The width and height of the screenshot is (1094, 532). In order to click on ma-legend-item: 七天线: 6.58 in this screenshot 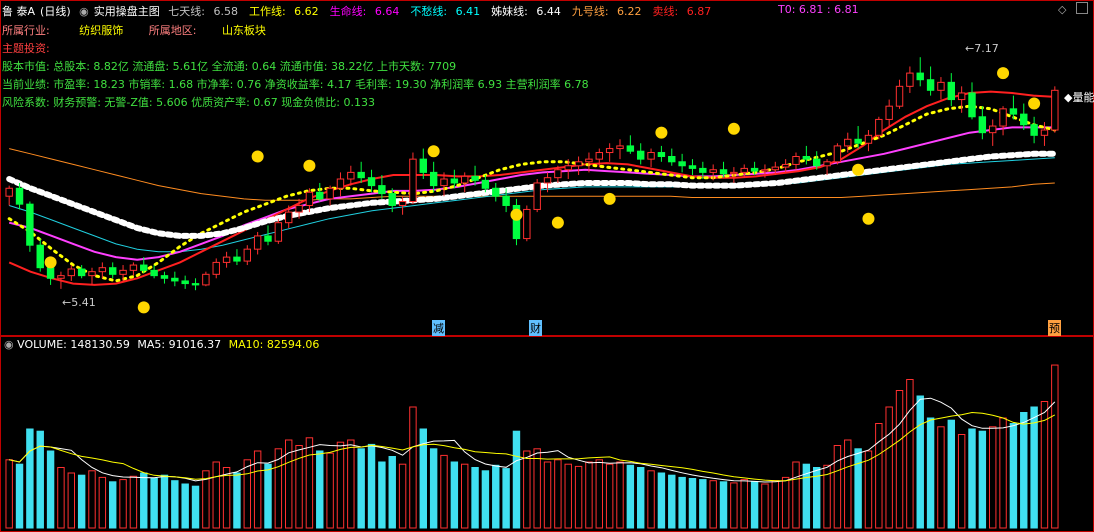, I will do `click(205, 11)`.